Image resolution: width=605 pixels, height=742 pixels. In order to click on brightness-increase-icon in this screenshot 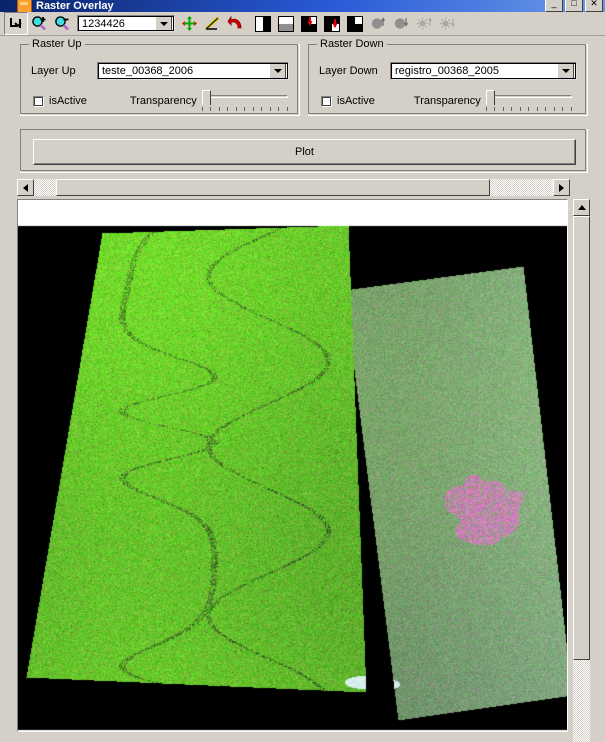, I will do `click(424, 23)`.